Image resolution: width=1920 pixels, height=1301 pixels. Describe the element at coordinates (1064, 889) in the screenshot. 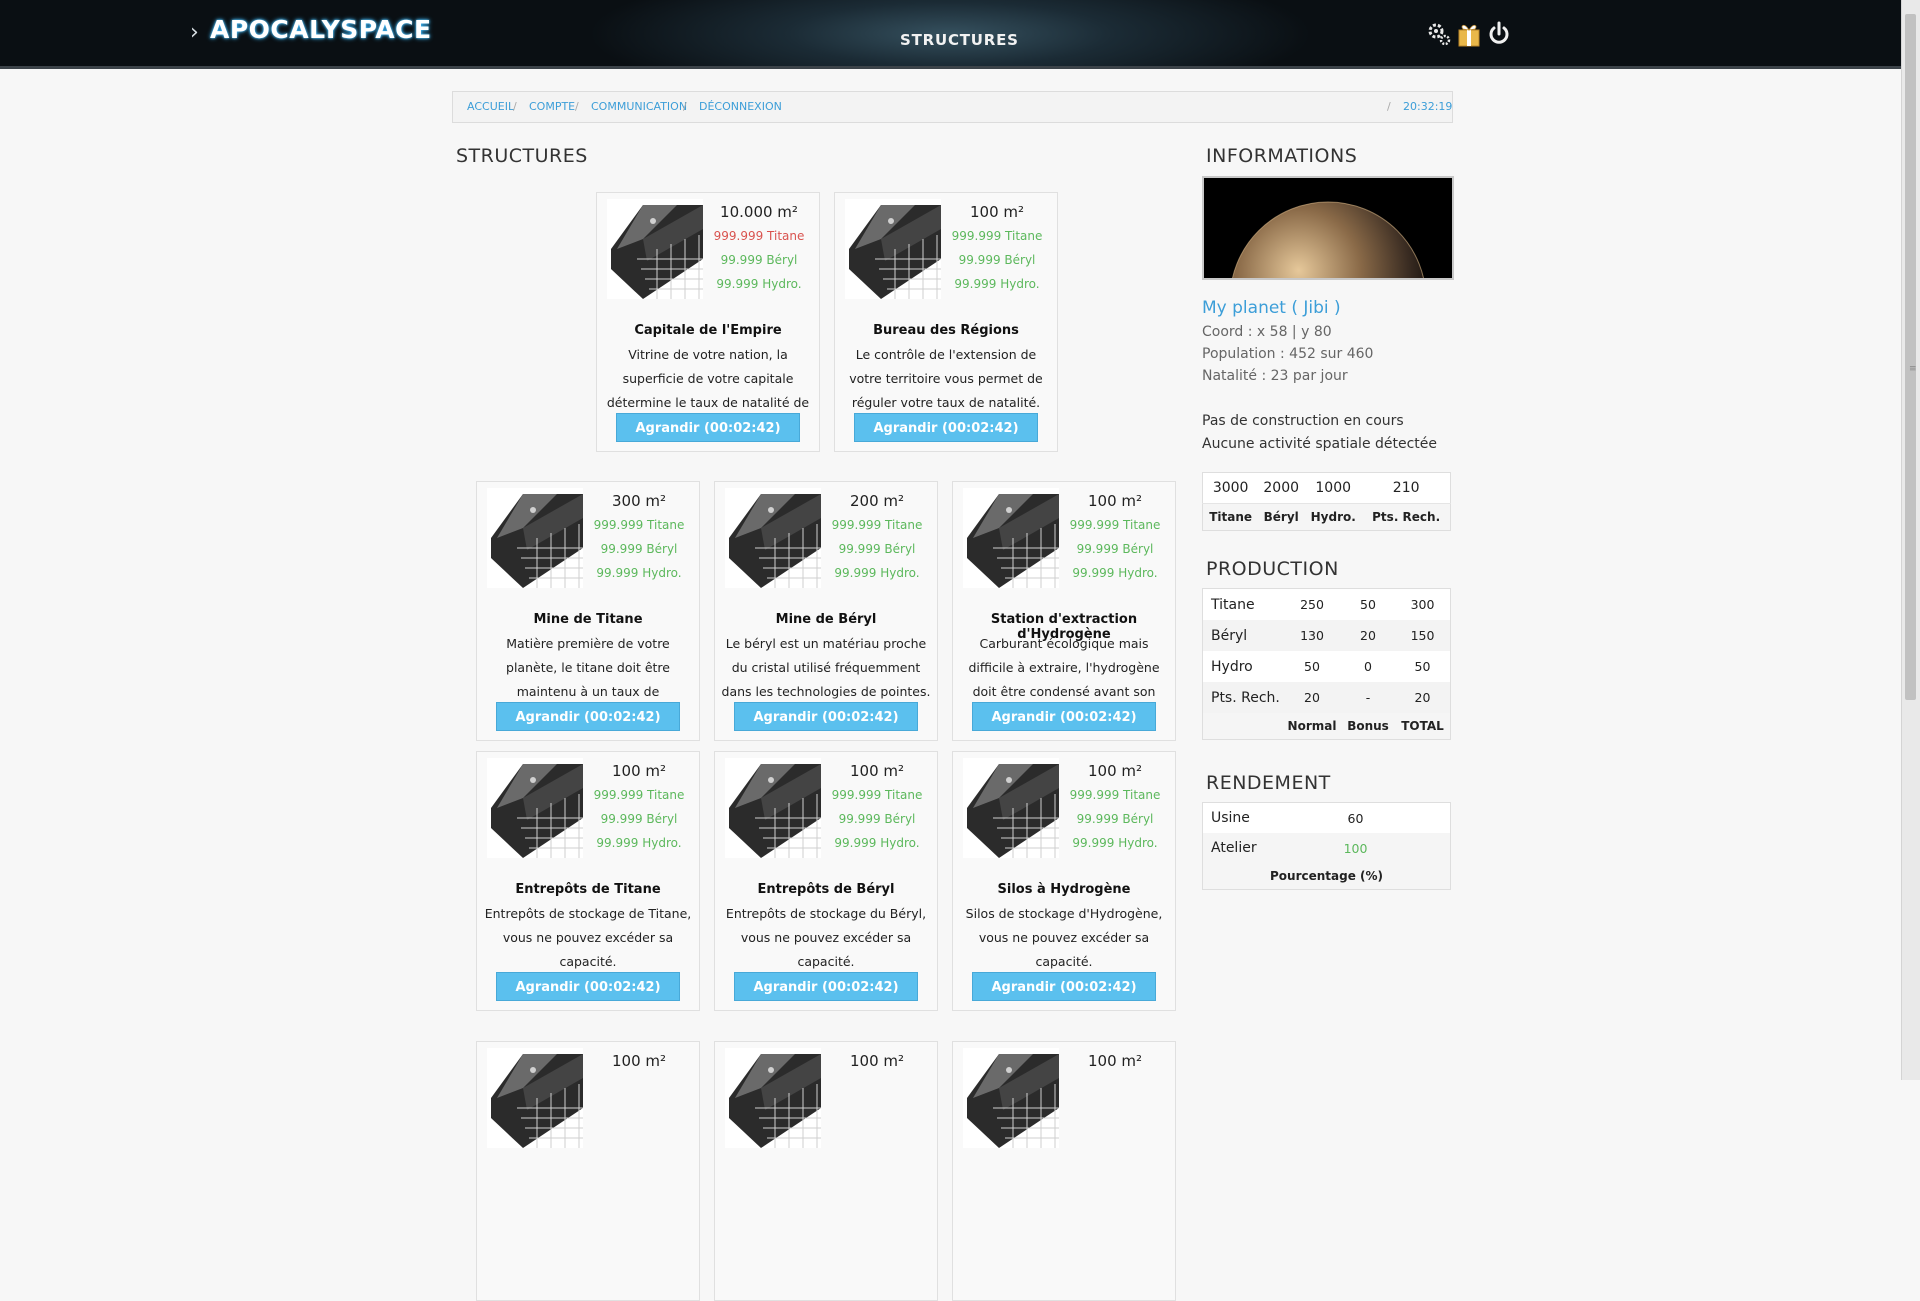

I see `structure-name: Silos à Hydrogène` at that location.